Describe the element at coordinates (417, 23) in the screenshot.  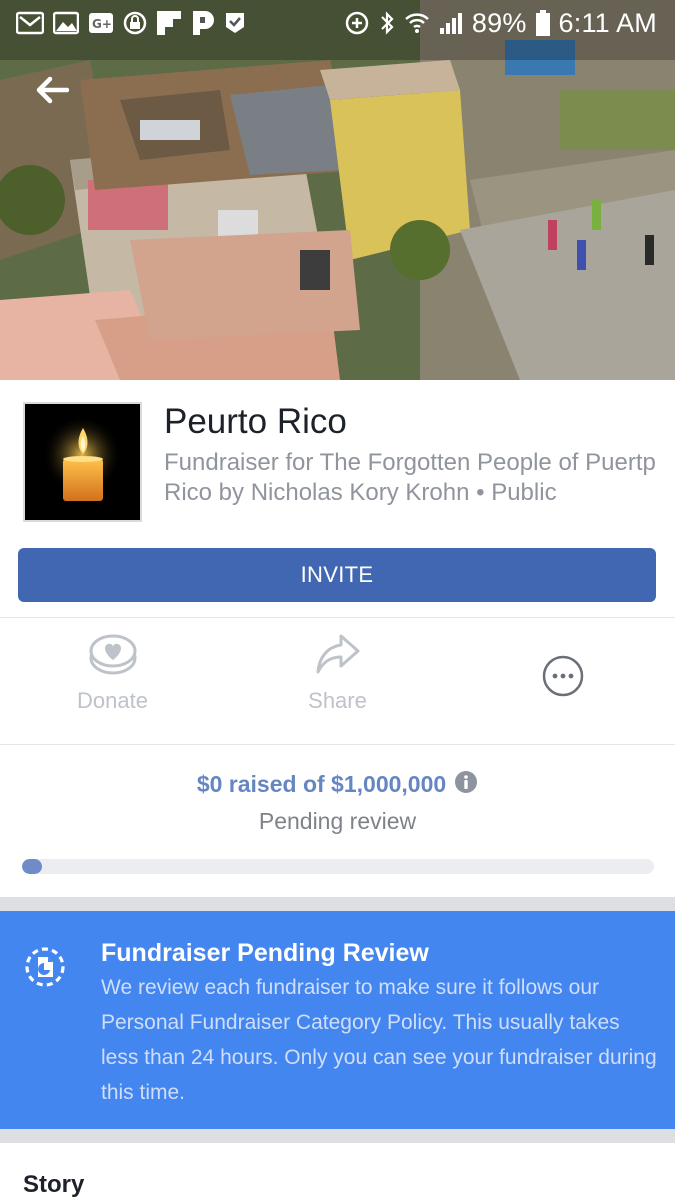
I see `wifi-icon` at that location.